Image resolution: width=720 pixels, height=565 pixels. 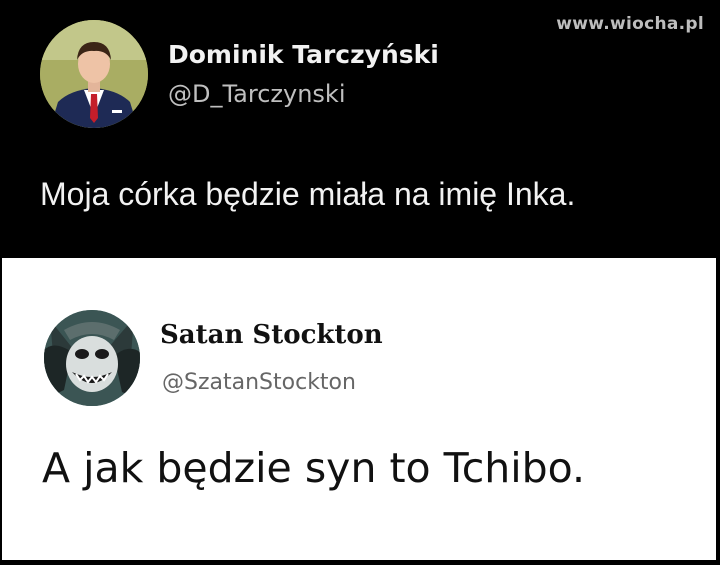 I want to click on display-name: Dominik Tarczyński, so click(x=303, y=54).